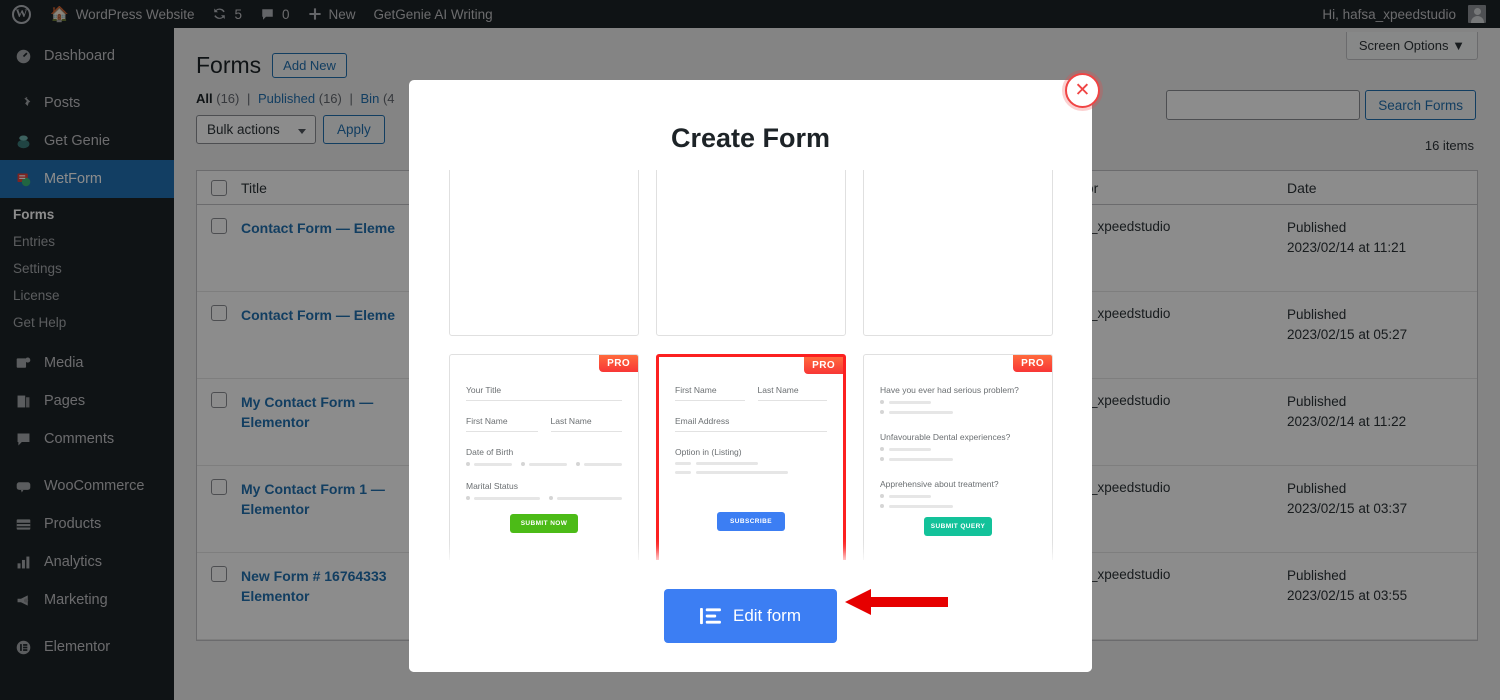  What do you see at coordinates (751, 521) in the screenshot?
I see `preview-submit-button: SUBSCRIBE` at bounding box center [751, 521].